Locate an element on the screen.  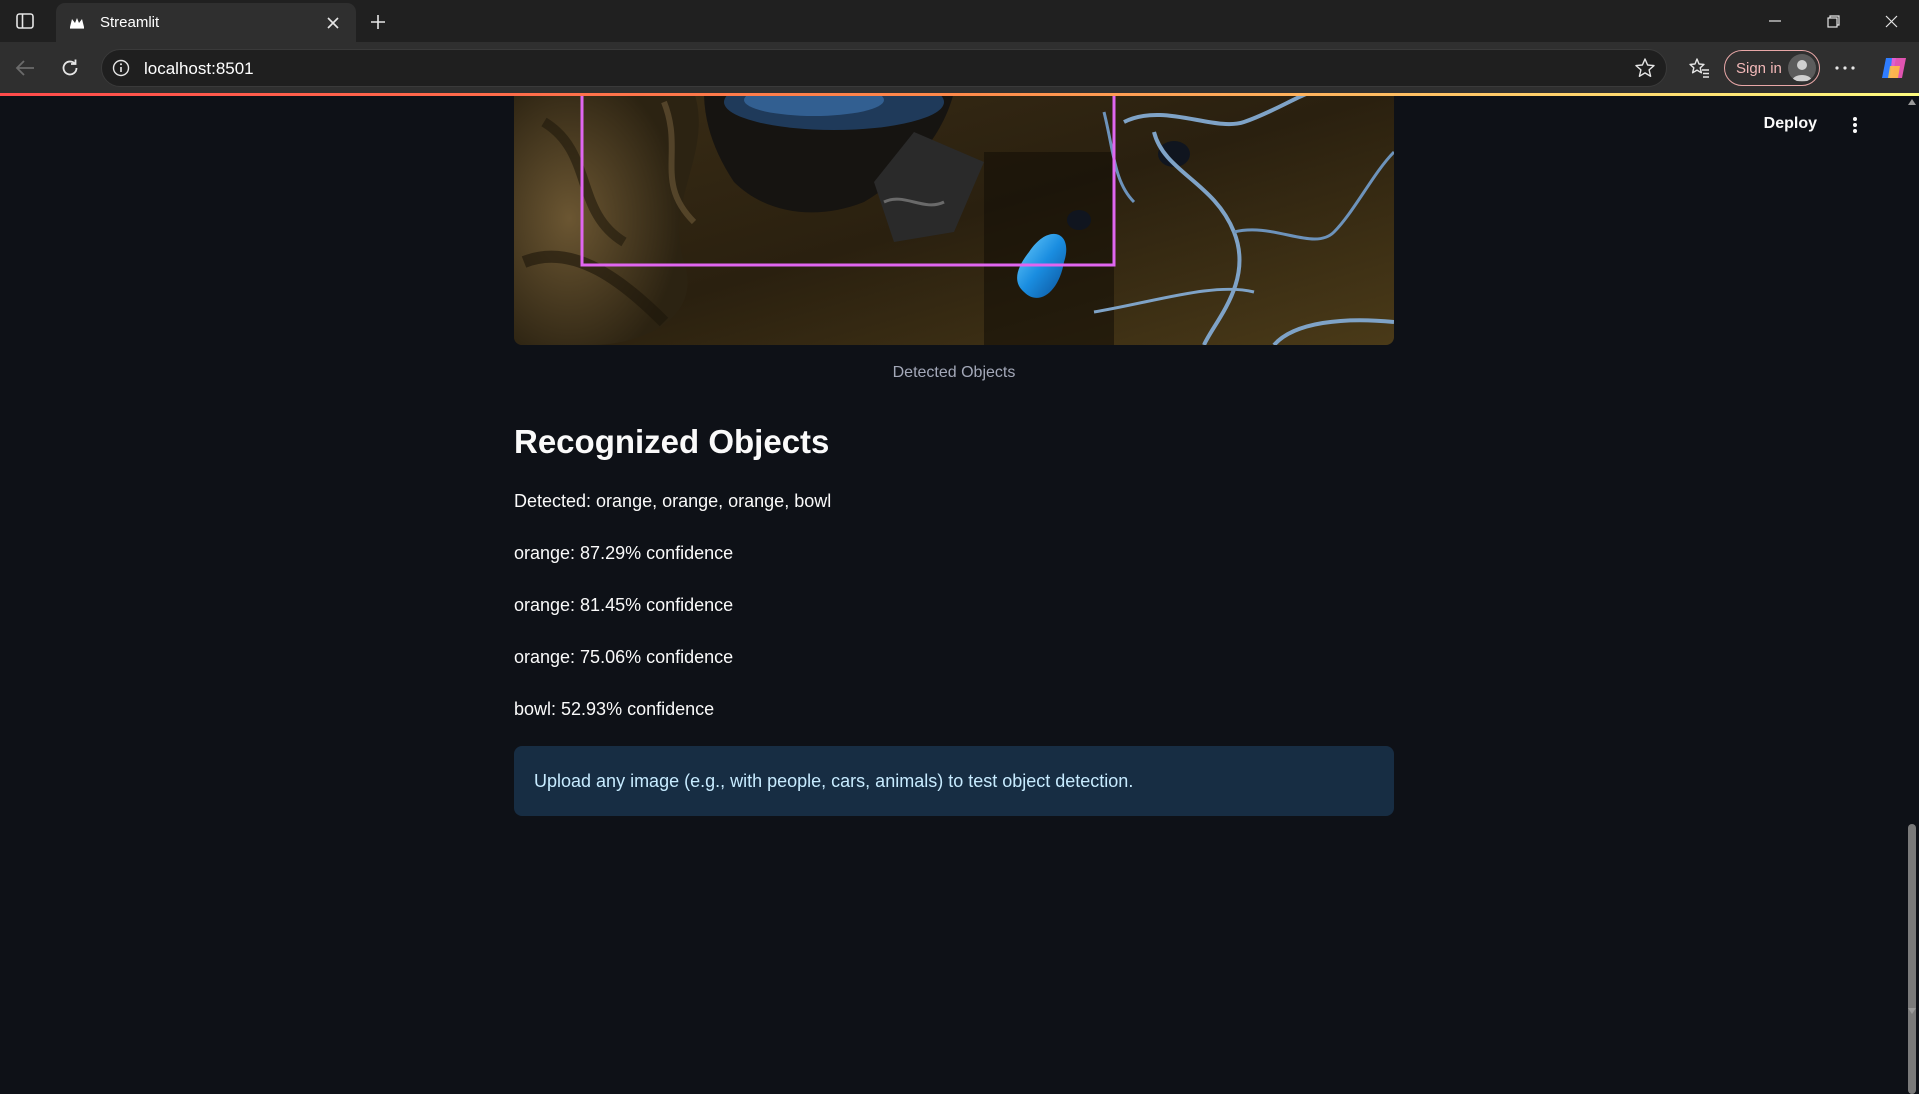
result-line: orange: 87.29% confidence is located at coordinates (624, 553).